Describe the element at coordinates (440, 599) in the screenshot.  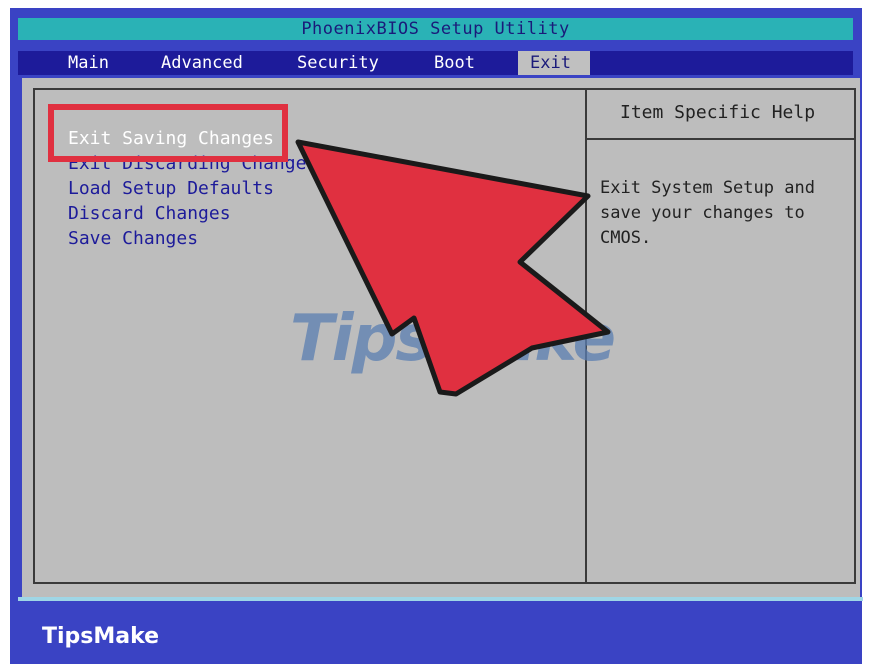
I see `bottom-strip` at that location.